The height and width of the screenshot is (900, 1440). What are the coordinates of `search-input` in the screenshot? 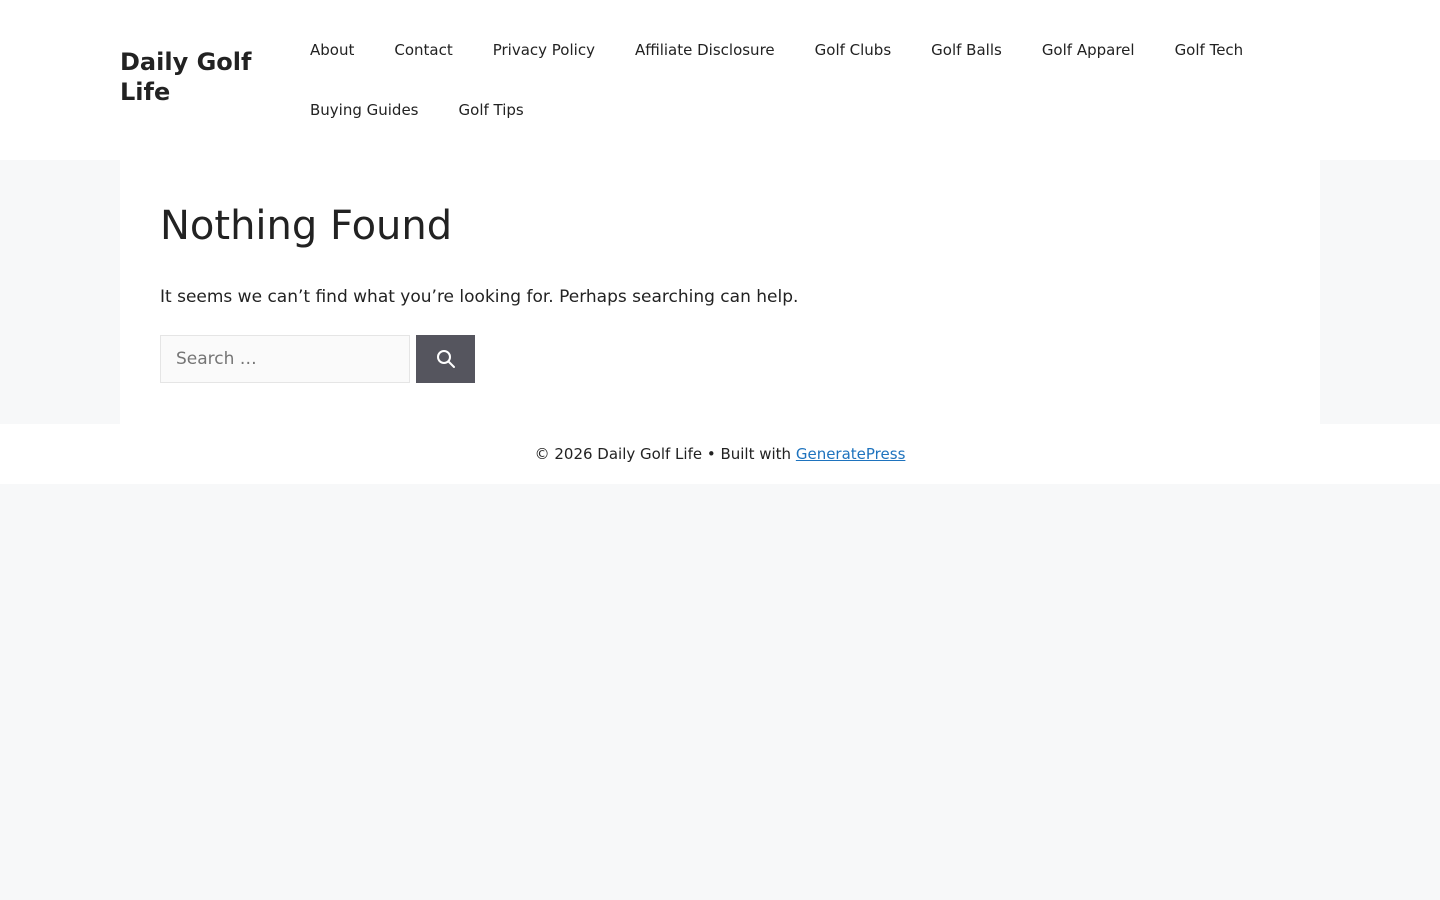 It's located at (285, 359).